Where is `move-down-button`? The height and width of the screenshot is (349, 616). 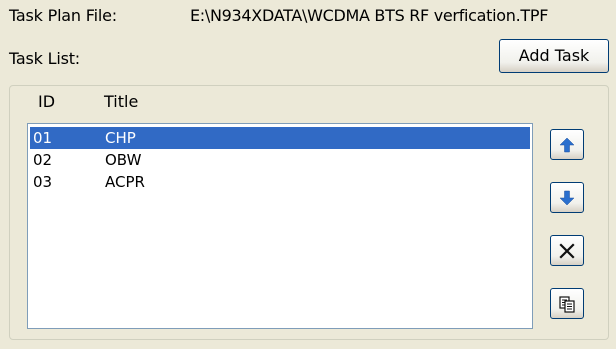 move-down-button is located at coordinates (567, 197).